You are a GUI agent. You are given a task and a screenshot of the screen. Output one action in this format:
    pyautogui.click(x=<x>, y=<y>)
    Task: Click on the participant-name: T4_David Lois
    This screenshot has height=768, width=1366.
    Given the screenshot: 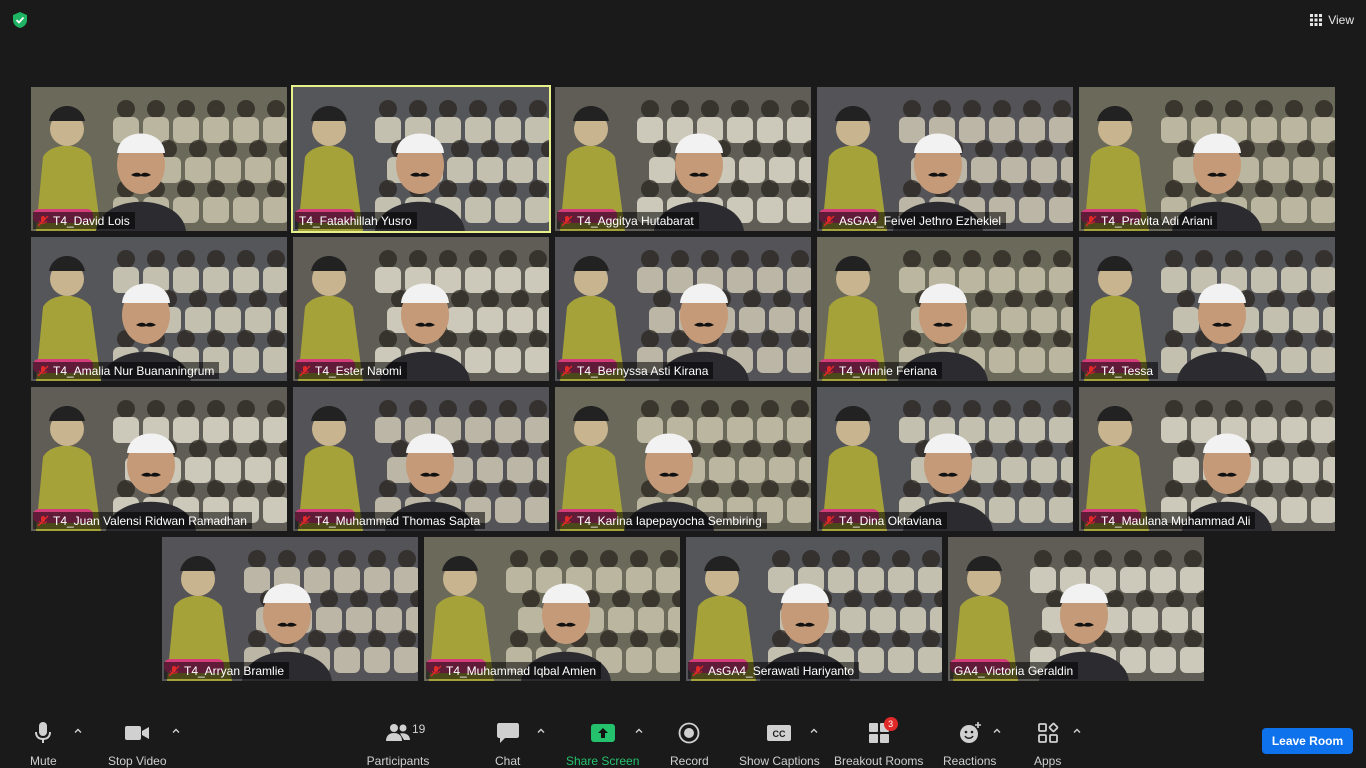 What is the action you would take?
    pyautogui.click(x=91, y=220)
    